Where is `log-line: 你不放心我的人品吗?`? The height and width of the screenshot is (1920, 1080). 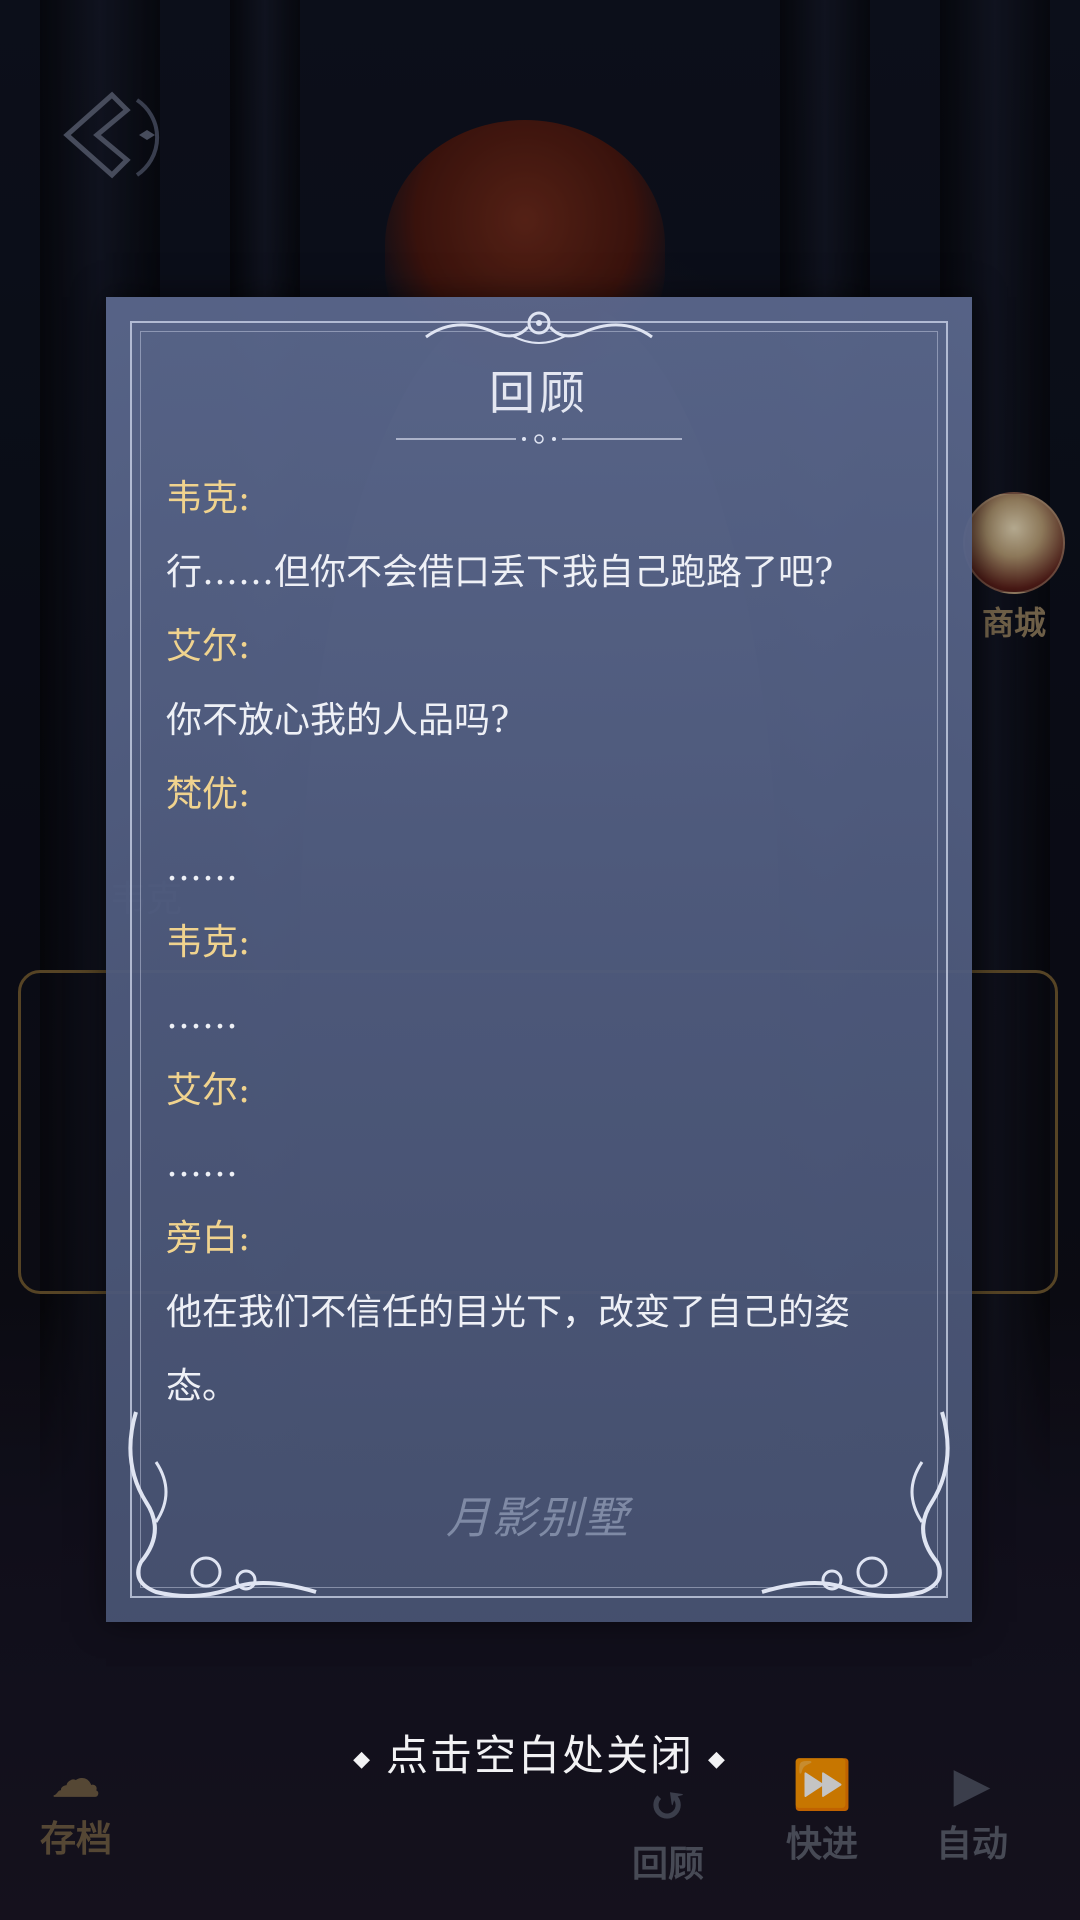 log-line: 你不放心我的人品吗? is located at coordinates (338, 720).